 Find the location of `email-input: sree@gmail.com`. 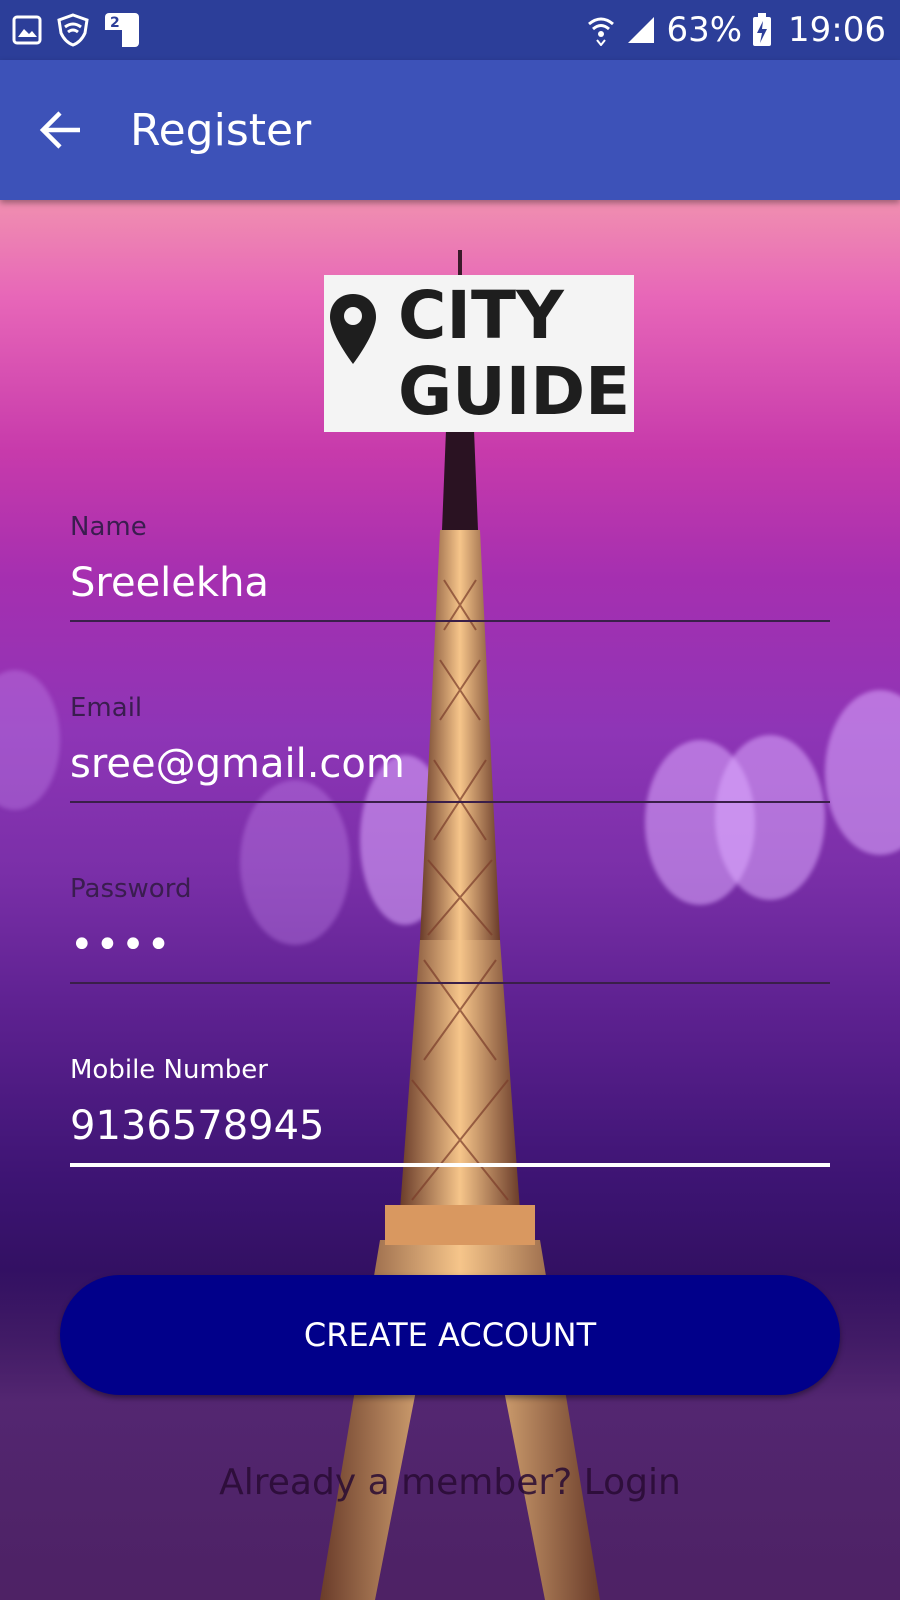

email-input: sree@gmail.com is located at coordinates (450, 772).